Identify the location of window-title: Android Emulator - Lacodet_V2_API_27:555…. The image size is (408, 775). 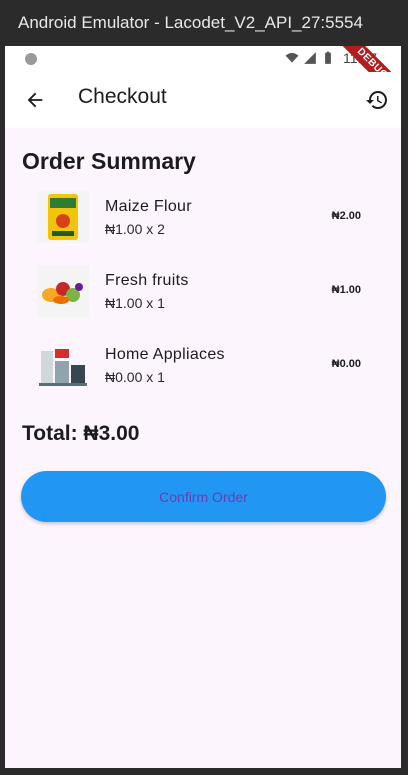
(204, 23).